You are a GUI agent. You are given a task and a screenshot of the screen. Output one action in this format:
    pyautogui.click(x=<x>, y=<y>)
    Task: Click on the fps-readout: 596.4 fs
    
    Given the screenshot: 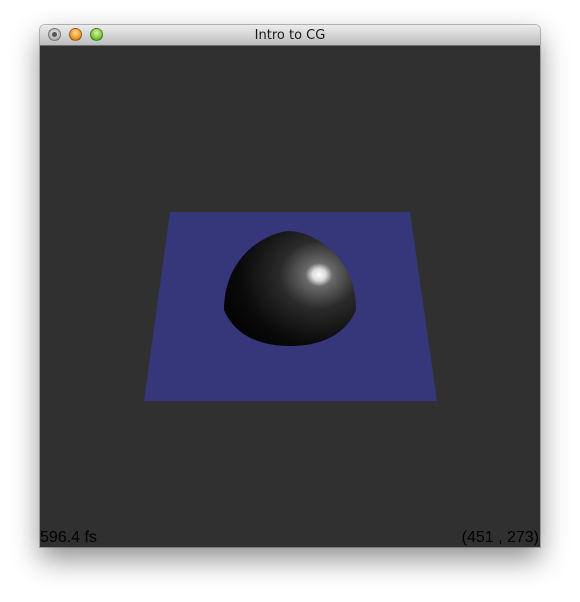 What is the action you would take?
    pyautogui.click(x=68, y=537)
    